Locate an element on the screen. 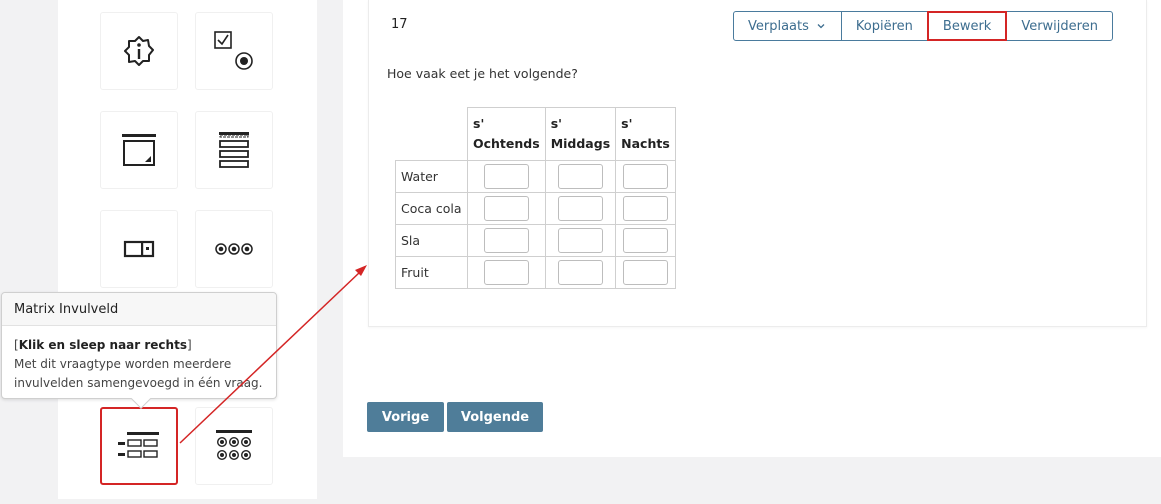 This screenshot has height=504, width=1161. matrix-input-icon is located at coordinates (138, 445).